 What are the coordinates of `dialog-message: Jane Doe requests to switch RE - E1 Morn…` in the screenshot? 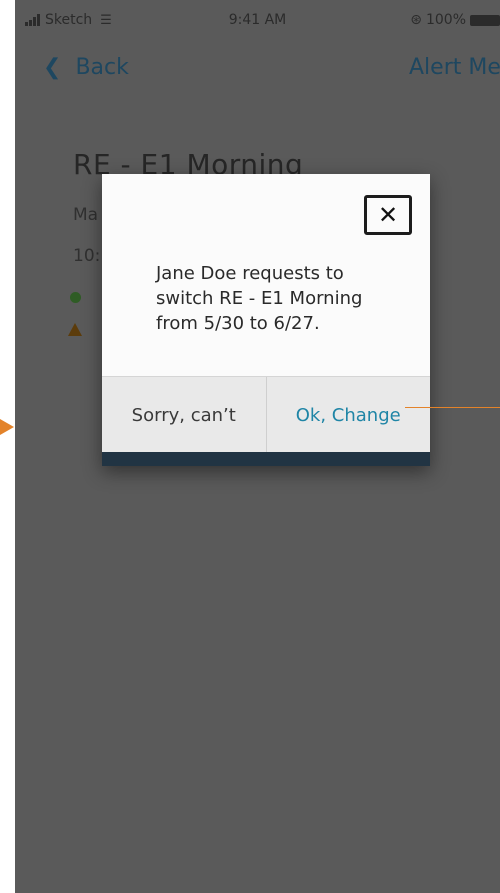 It's located at (259, 298).